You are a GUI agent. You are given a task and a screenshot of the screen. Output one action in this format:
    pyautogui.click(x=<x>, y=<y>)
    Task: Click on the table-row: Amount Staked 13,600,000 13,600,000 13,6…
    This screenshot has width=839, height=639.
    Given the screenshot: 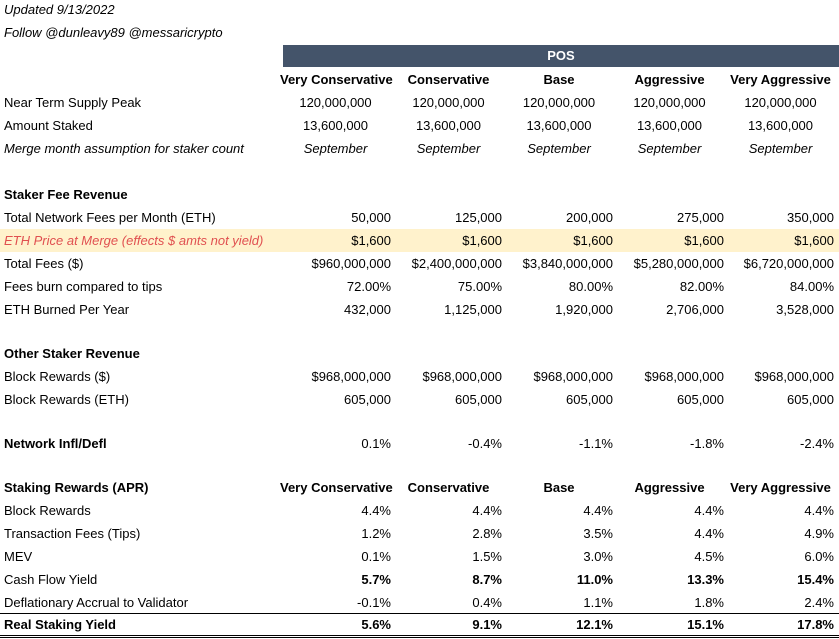 What is the action you would take?
    pyautogui.click(x=419, y=125)
    